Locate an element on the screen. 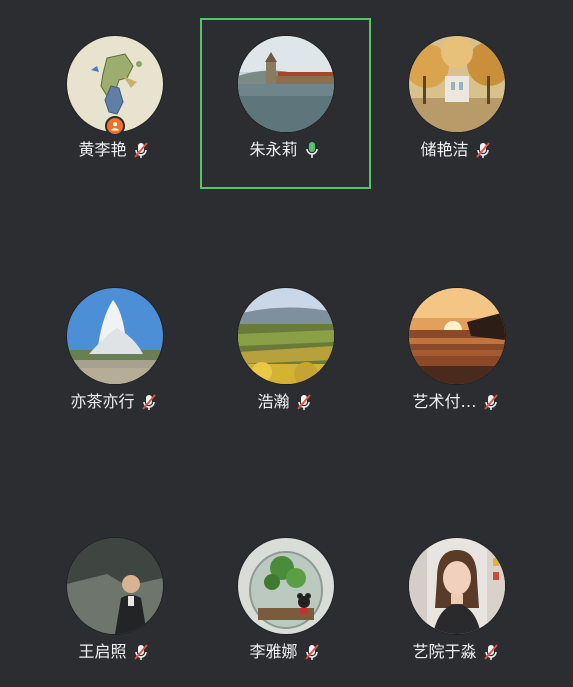 The width and height of the screenshot is (573, 687). name-row: 王启照 is located at coordinates (114, 652).